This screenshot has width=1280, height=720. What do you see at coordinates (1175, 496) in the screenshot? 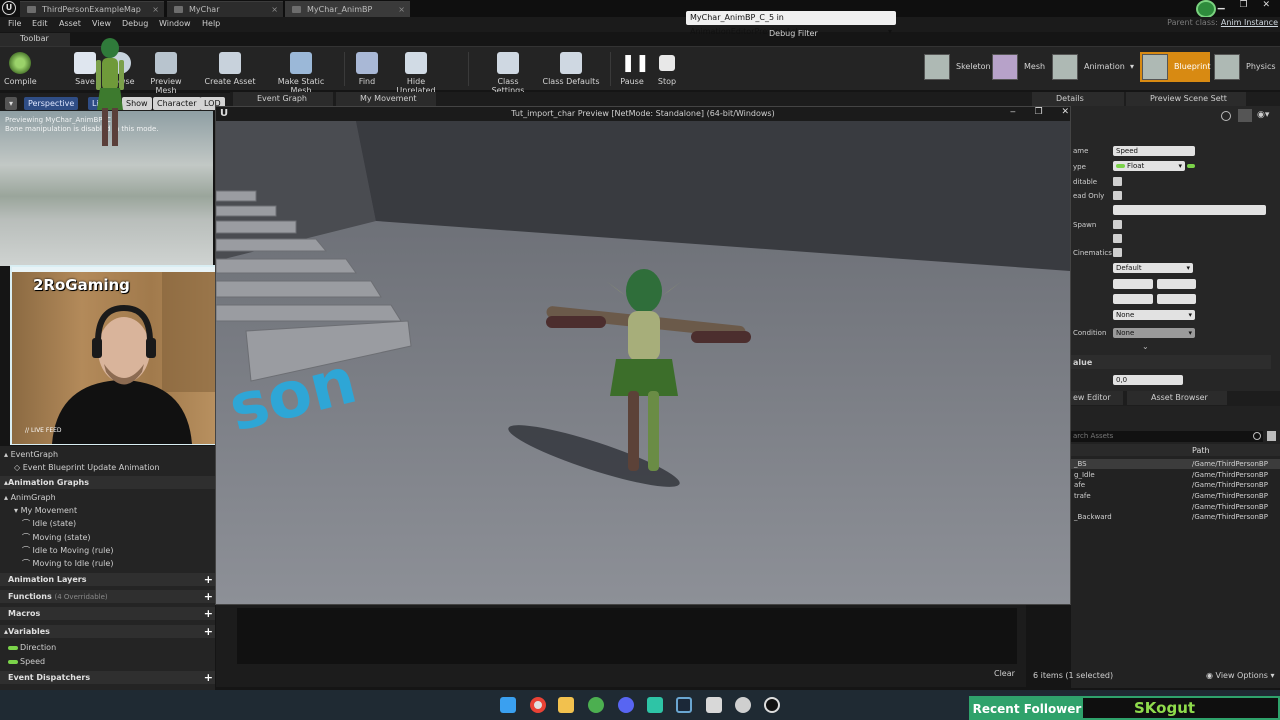
I see `asset-row: trafe/Game/ThirdPersonBP` at bounding box center [1175, 496].